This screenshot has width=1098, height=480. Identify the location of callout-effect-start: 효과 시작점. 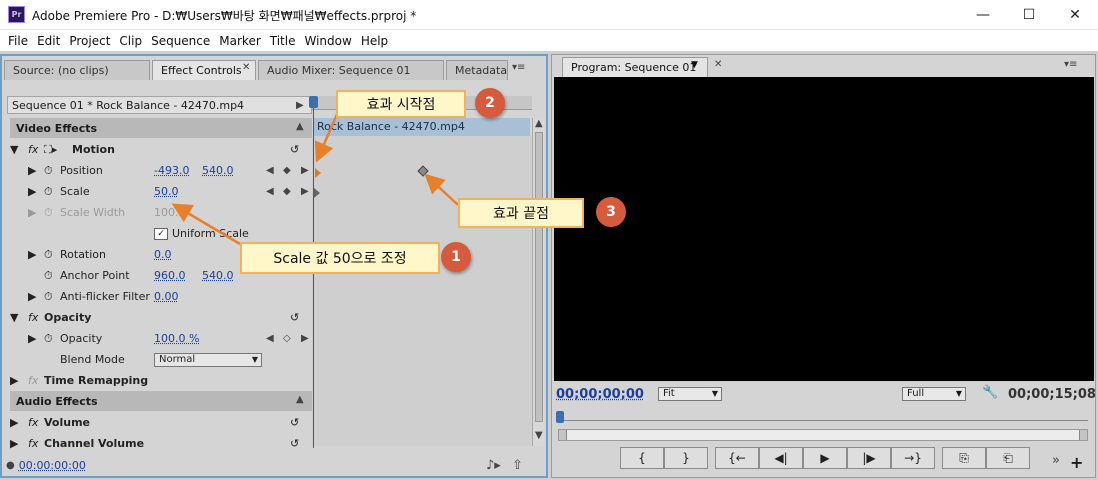
(401, 104).